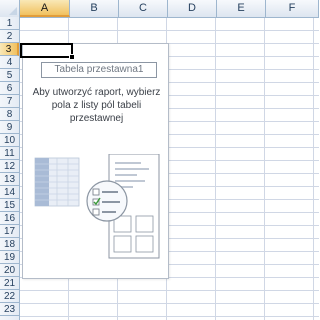 Image resolution: width=320 pixels, height=320 pixels. What do you see at coordinates (143, 8) in the screenshot?
I see `column-header-c: C` at bounding box center [143, 8].